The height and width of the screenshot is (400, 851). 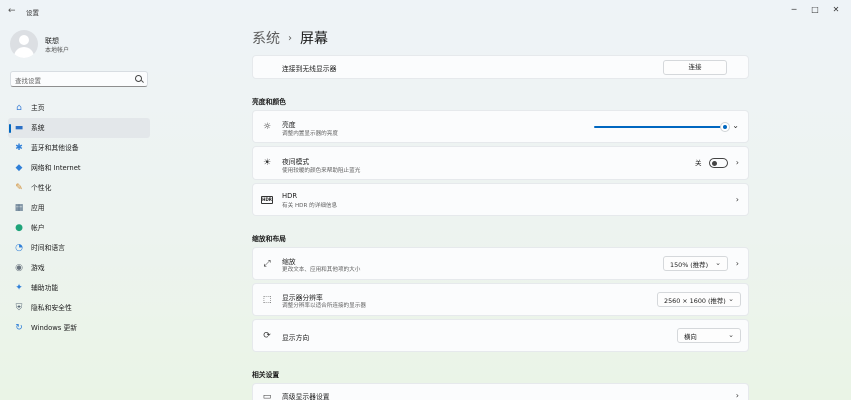 What do you see at coordinates (314, 39) in the screenshot?
I see `page-title: 屏幕` at bounding box center [314, 39].